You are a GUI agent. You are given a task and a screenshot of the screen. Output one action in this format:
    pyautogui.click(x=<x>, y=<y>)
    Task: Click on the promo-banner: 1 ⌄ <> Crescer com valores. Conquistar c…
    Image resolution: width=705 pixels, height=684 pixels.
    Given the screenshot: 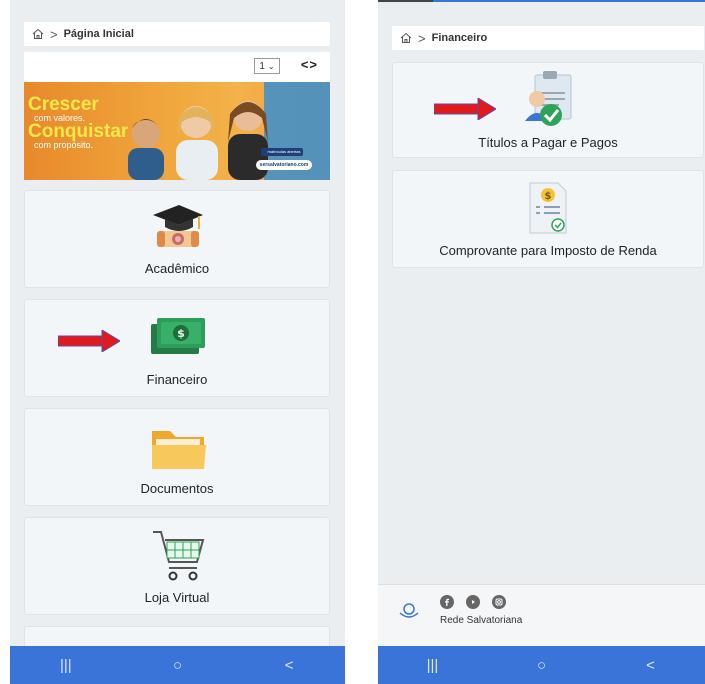 What is the action you would take?
    pyautogui.click(x=177, y=116)
    